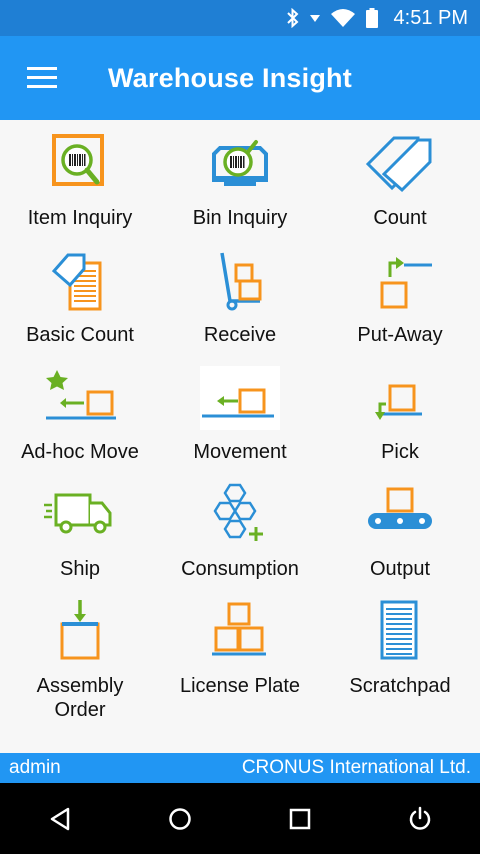 This screenshot has height=854, width=480. What do you see at coordinates (398, 402) in the screenshot?
I see `pick-icon` at bounding box center [398, 402].